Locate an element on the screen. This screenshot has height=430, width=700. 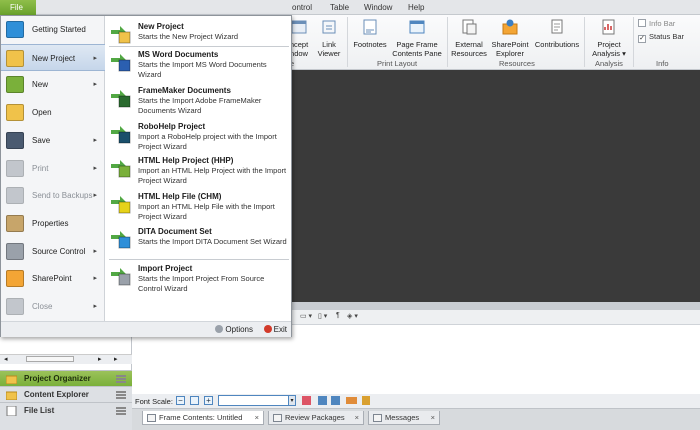
submenu-item-title: FrameMaker Documents is located at coordinates (184, 90).